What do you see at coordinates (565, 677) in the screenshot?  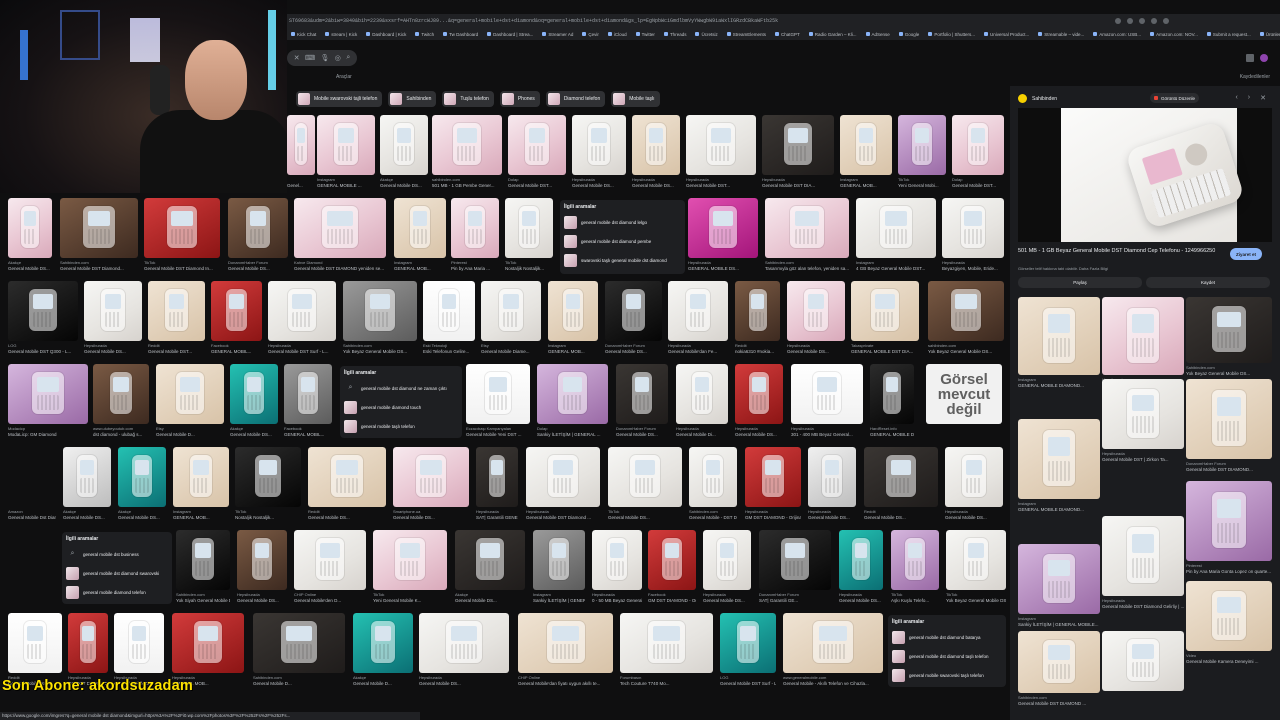 I see `result-source: CHIP Online` at bounding box center [565, 677].